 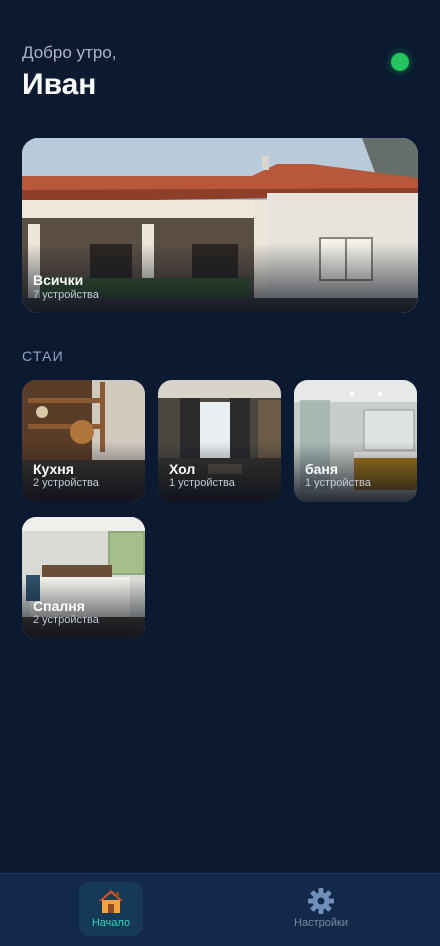 I want to click on house-icon, so click(x=111, y=901).